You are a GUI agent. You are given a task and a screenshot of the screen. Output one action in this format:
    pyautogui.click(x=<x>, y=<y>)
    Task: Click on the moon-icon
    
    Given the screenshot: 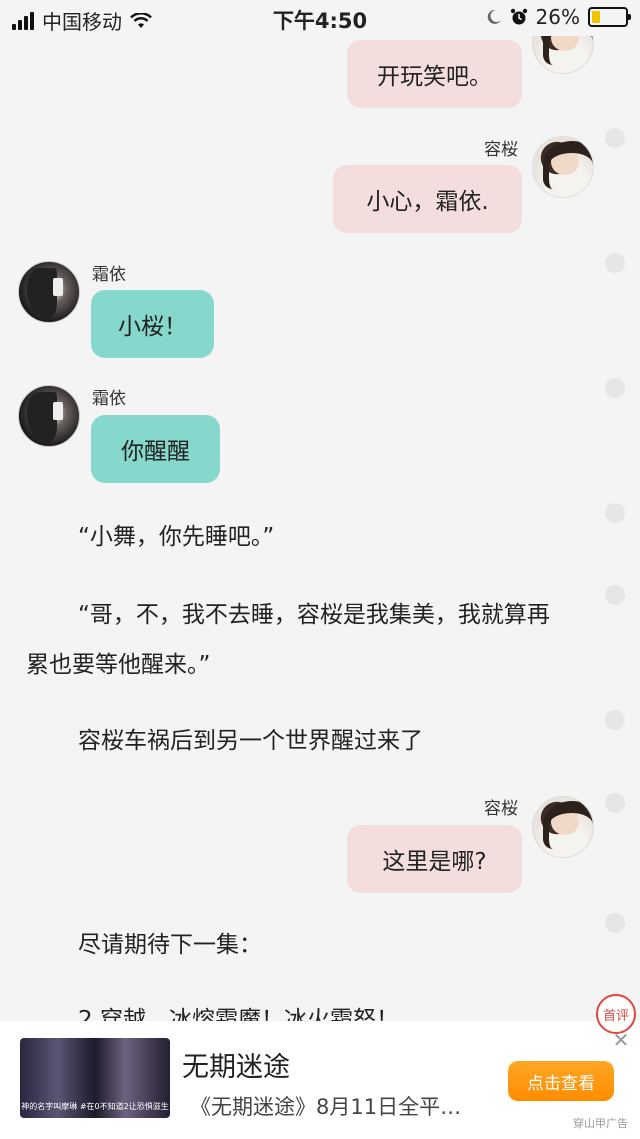 What is the action you would take?
    pyautogui.click(x=494, y=16)
    